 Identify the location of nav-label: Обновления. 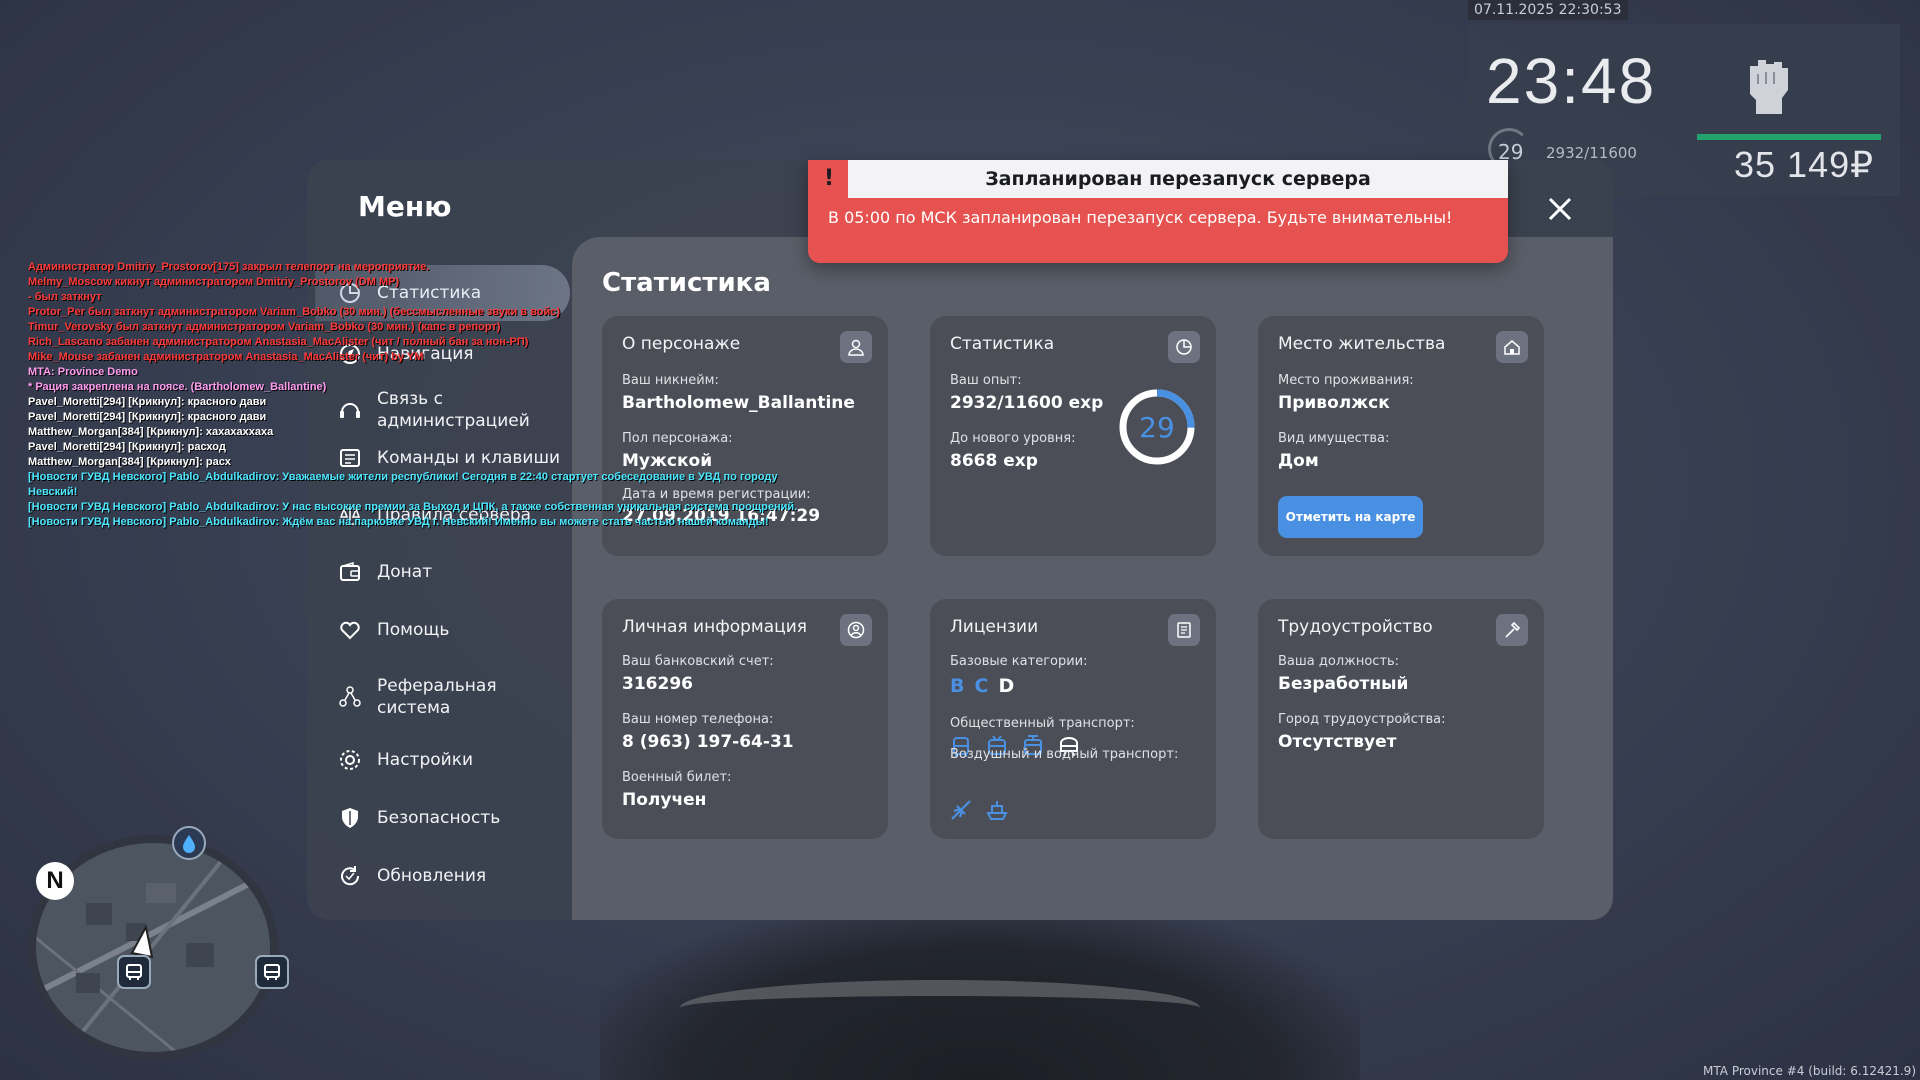
(432, 876).